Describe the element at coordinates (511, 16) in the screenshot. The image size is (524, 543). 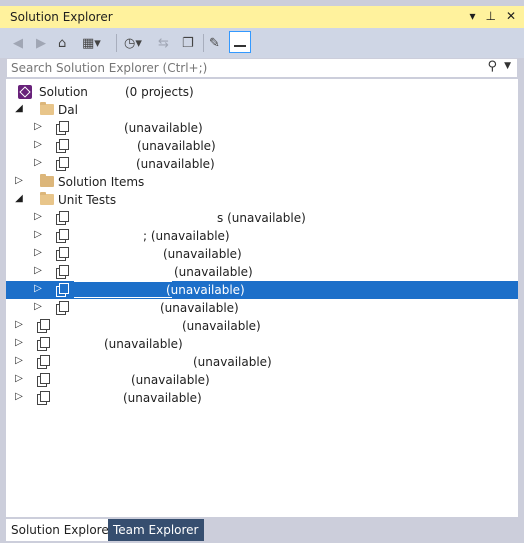
I see `close-icon: ✕` at that location.